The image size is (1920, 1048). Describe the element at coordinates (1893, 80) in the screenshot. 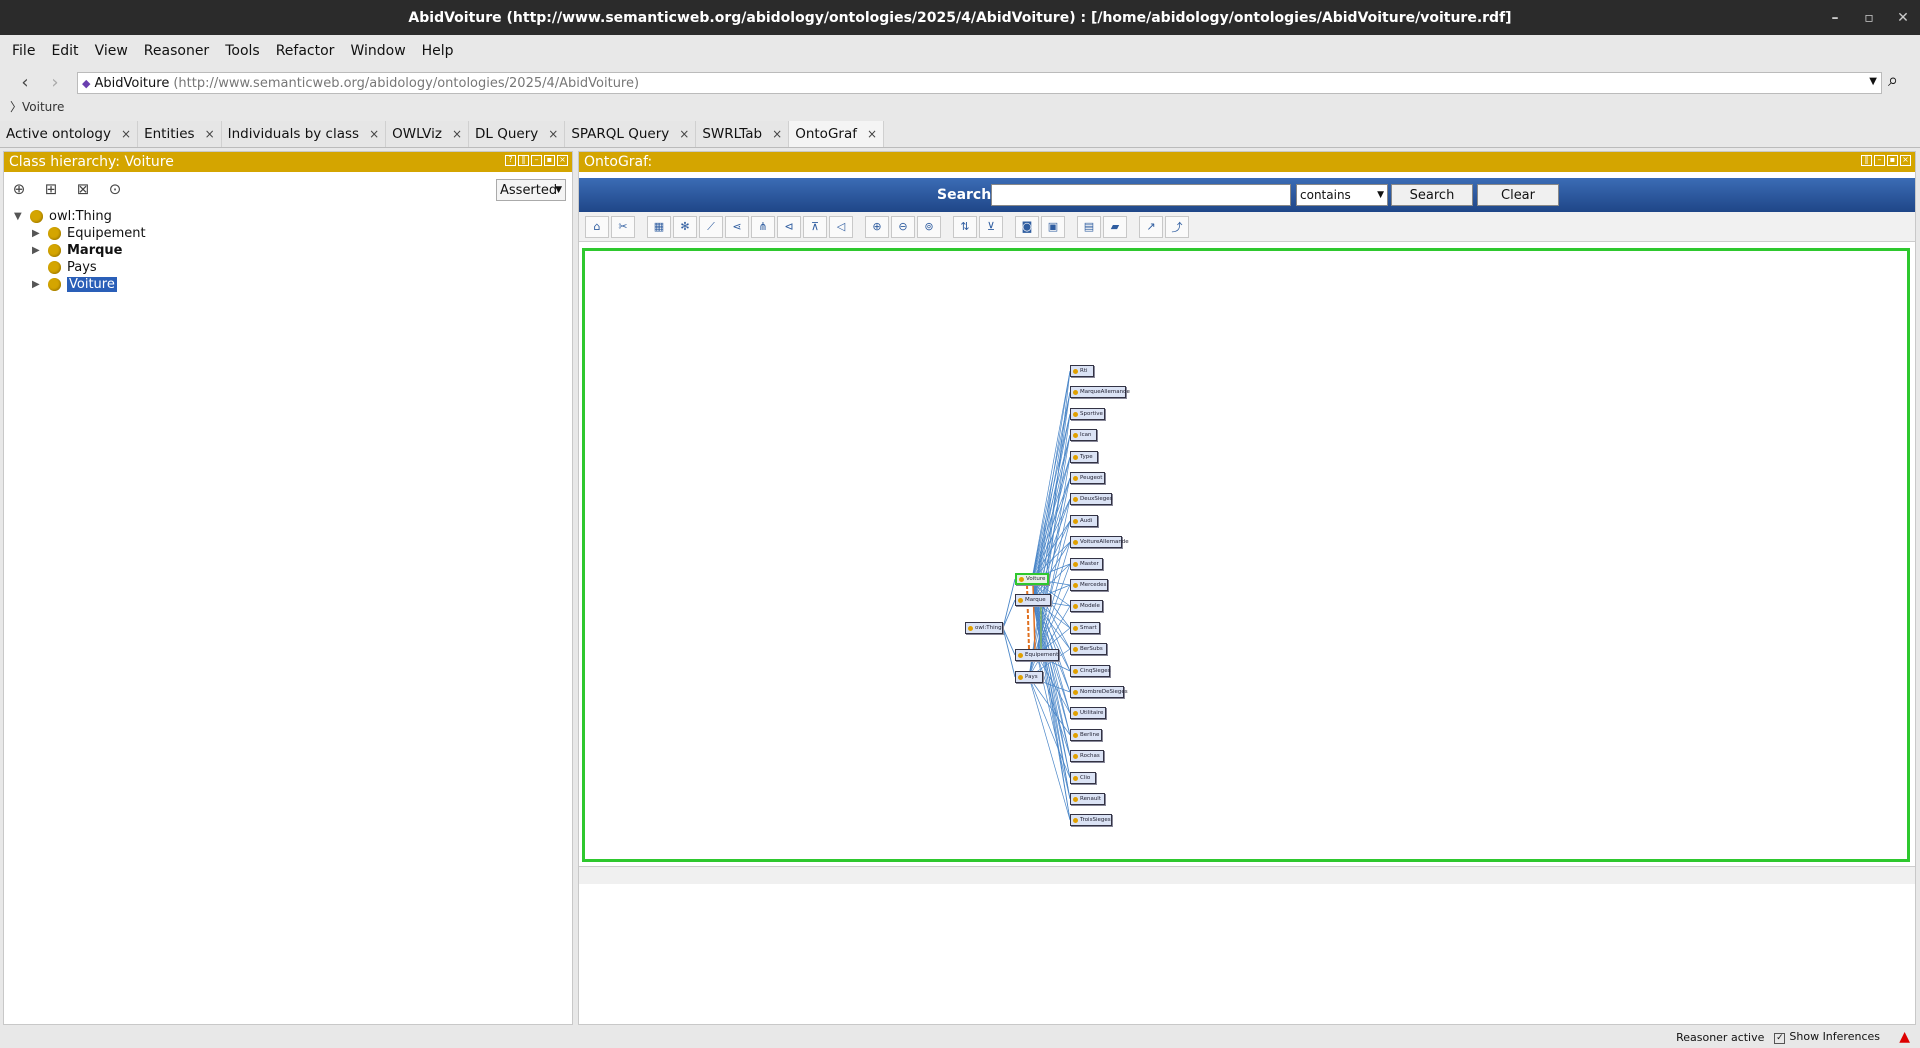

I see `search-icon: ⌕` at that location.